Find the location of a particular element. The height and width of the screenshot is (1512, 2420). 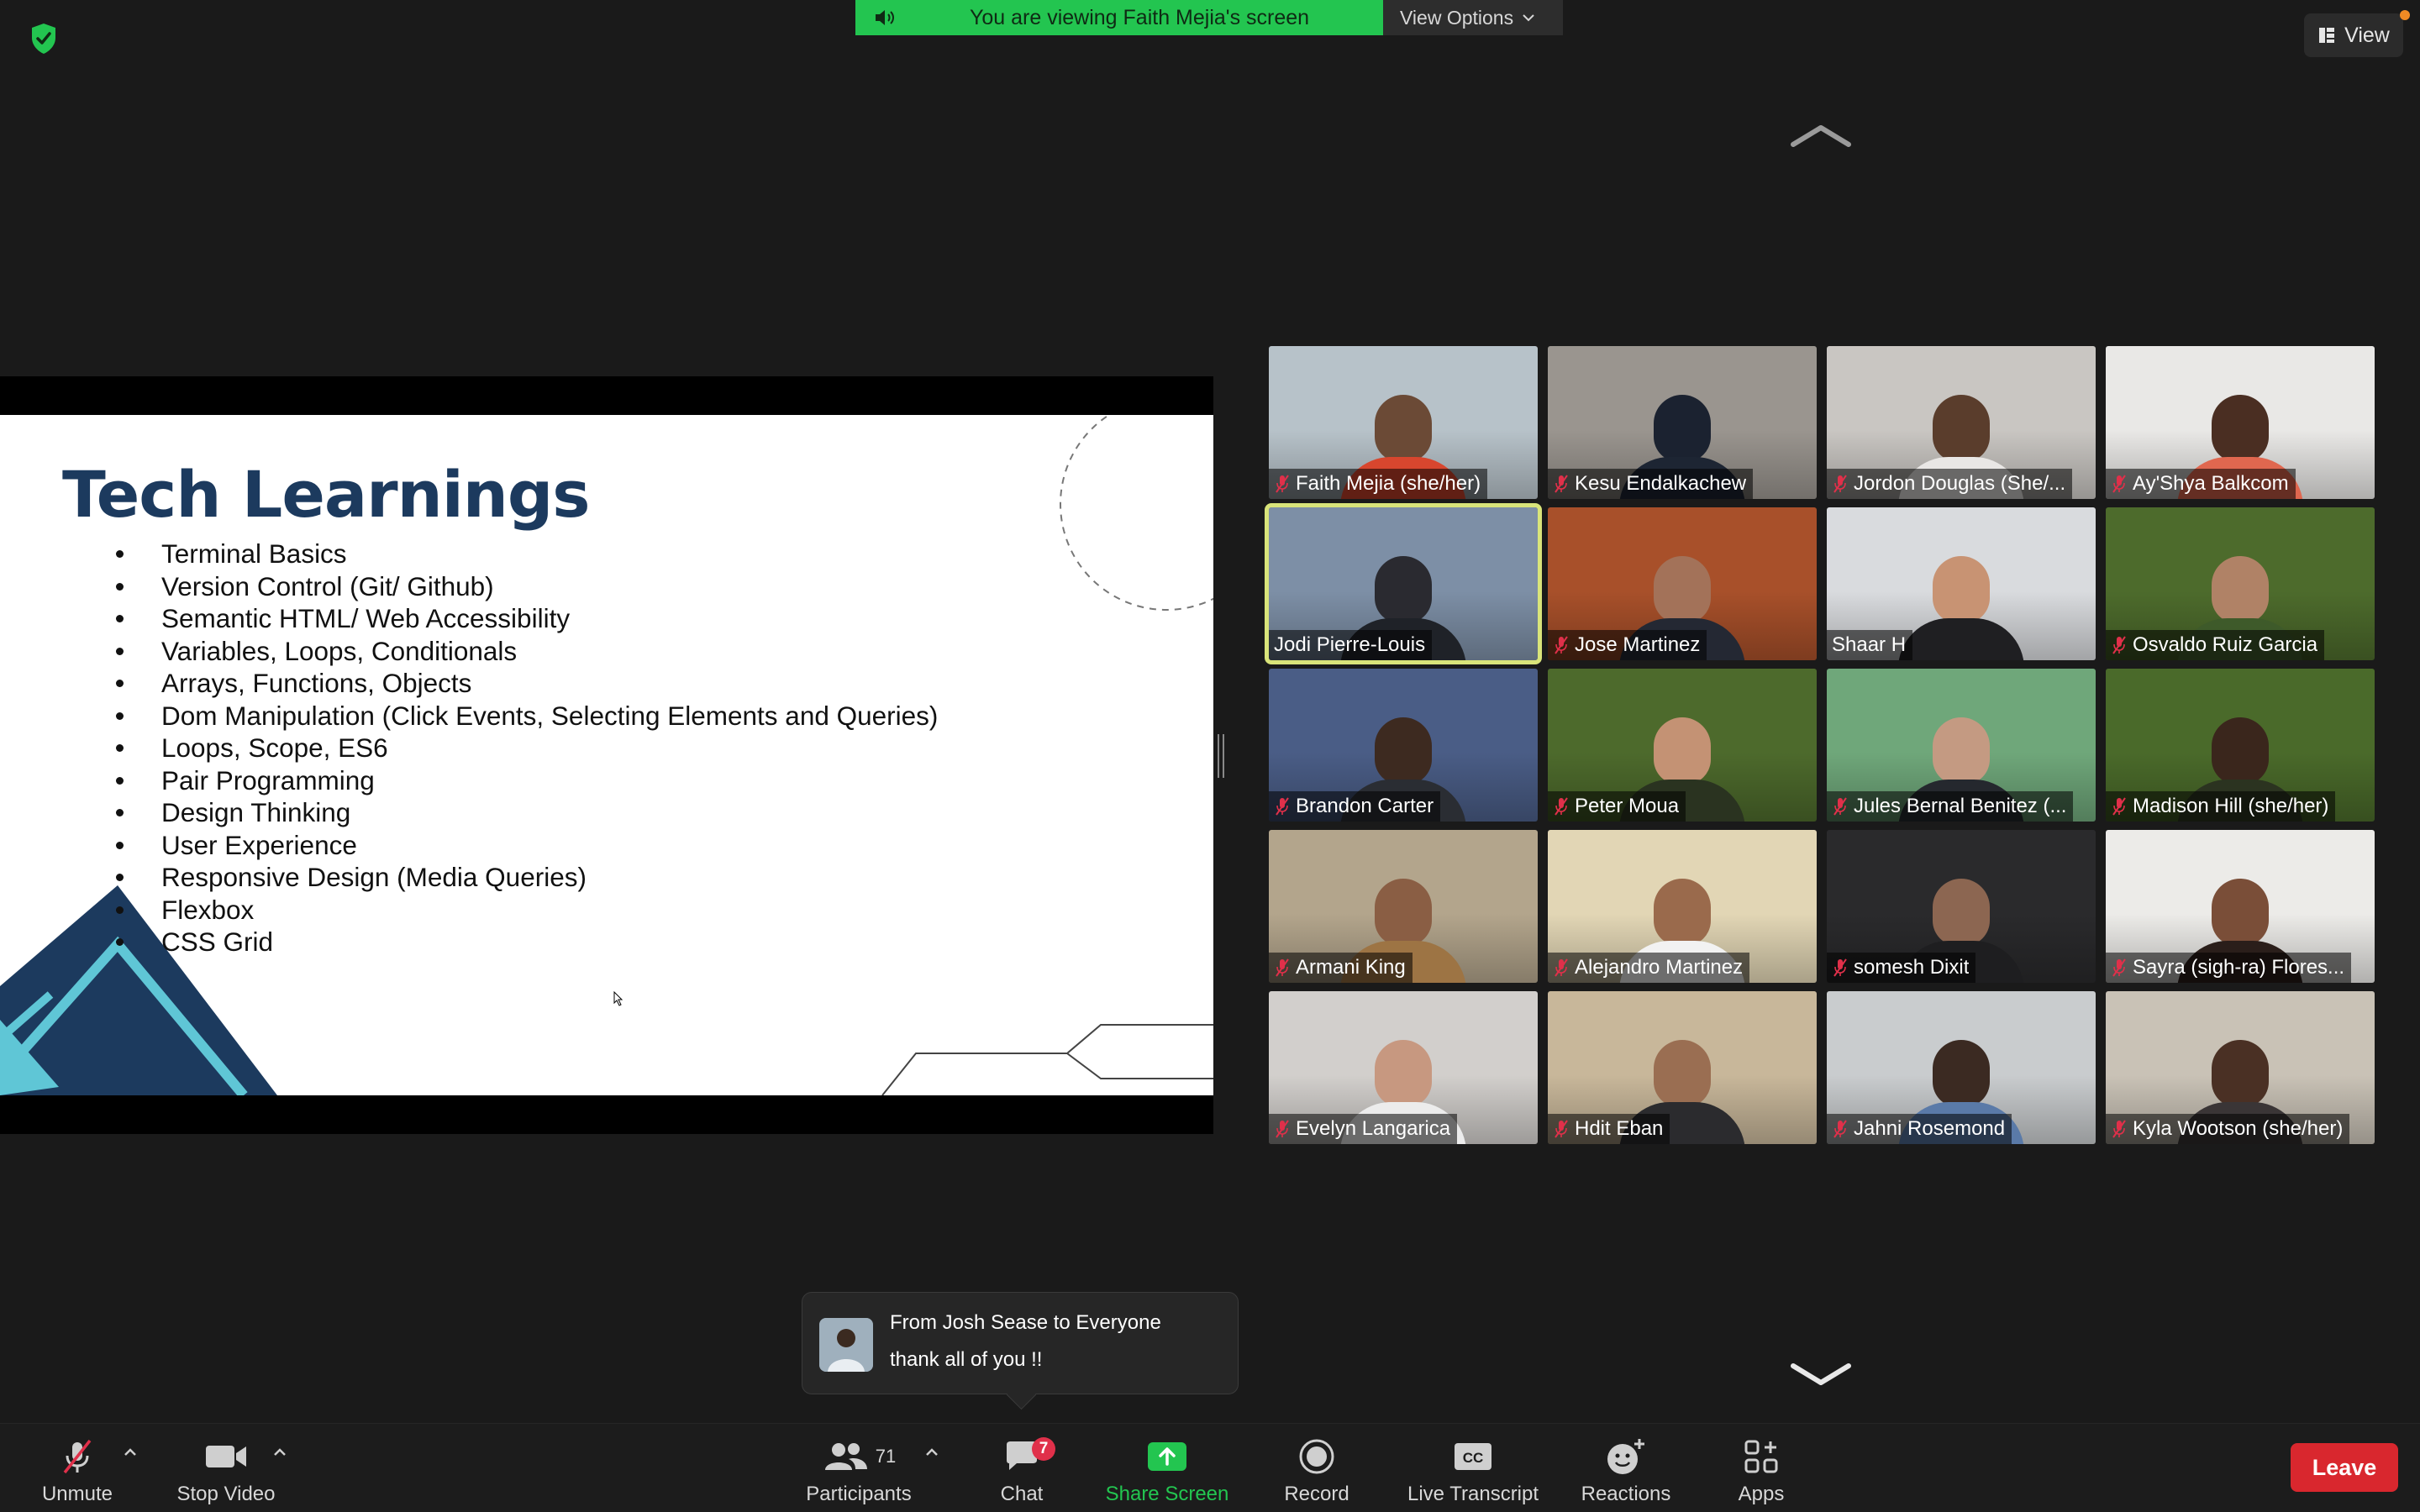

participant-name: Osvaldo Ruiz Garcia is located at coordinates (2225, 644).